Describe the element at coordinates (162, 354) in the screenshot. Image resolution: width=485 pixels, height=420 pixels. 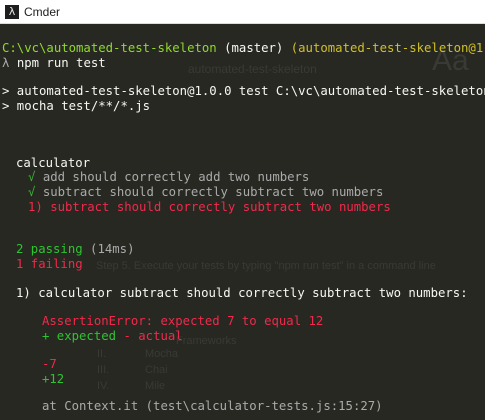
I see `ghost-mocha: Mocha` at that location.